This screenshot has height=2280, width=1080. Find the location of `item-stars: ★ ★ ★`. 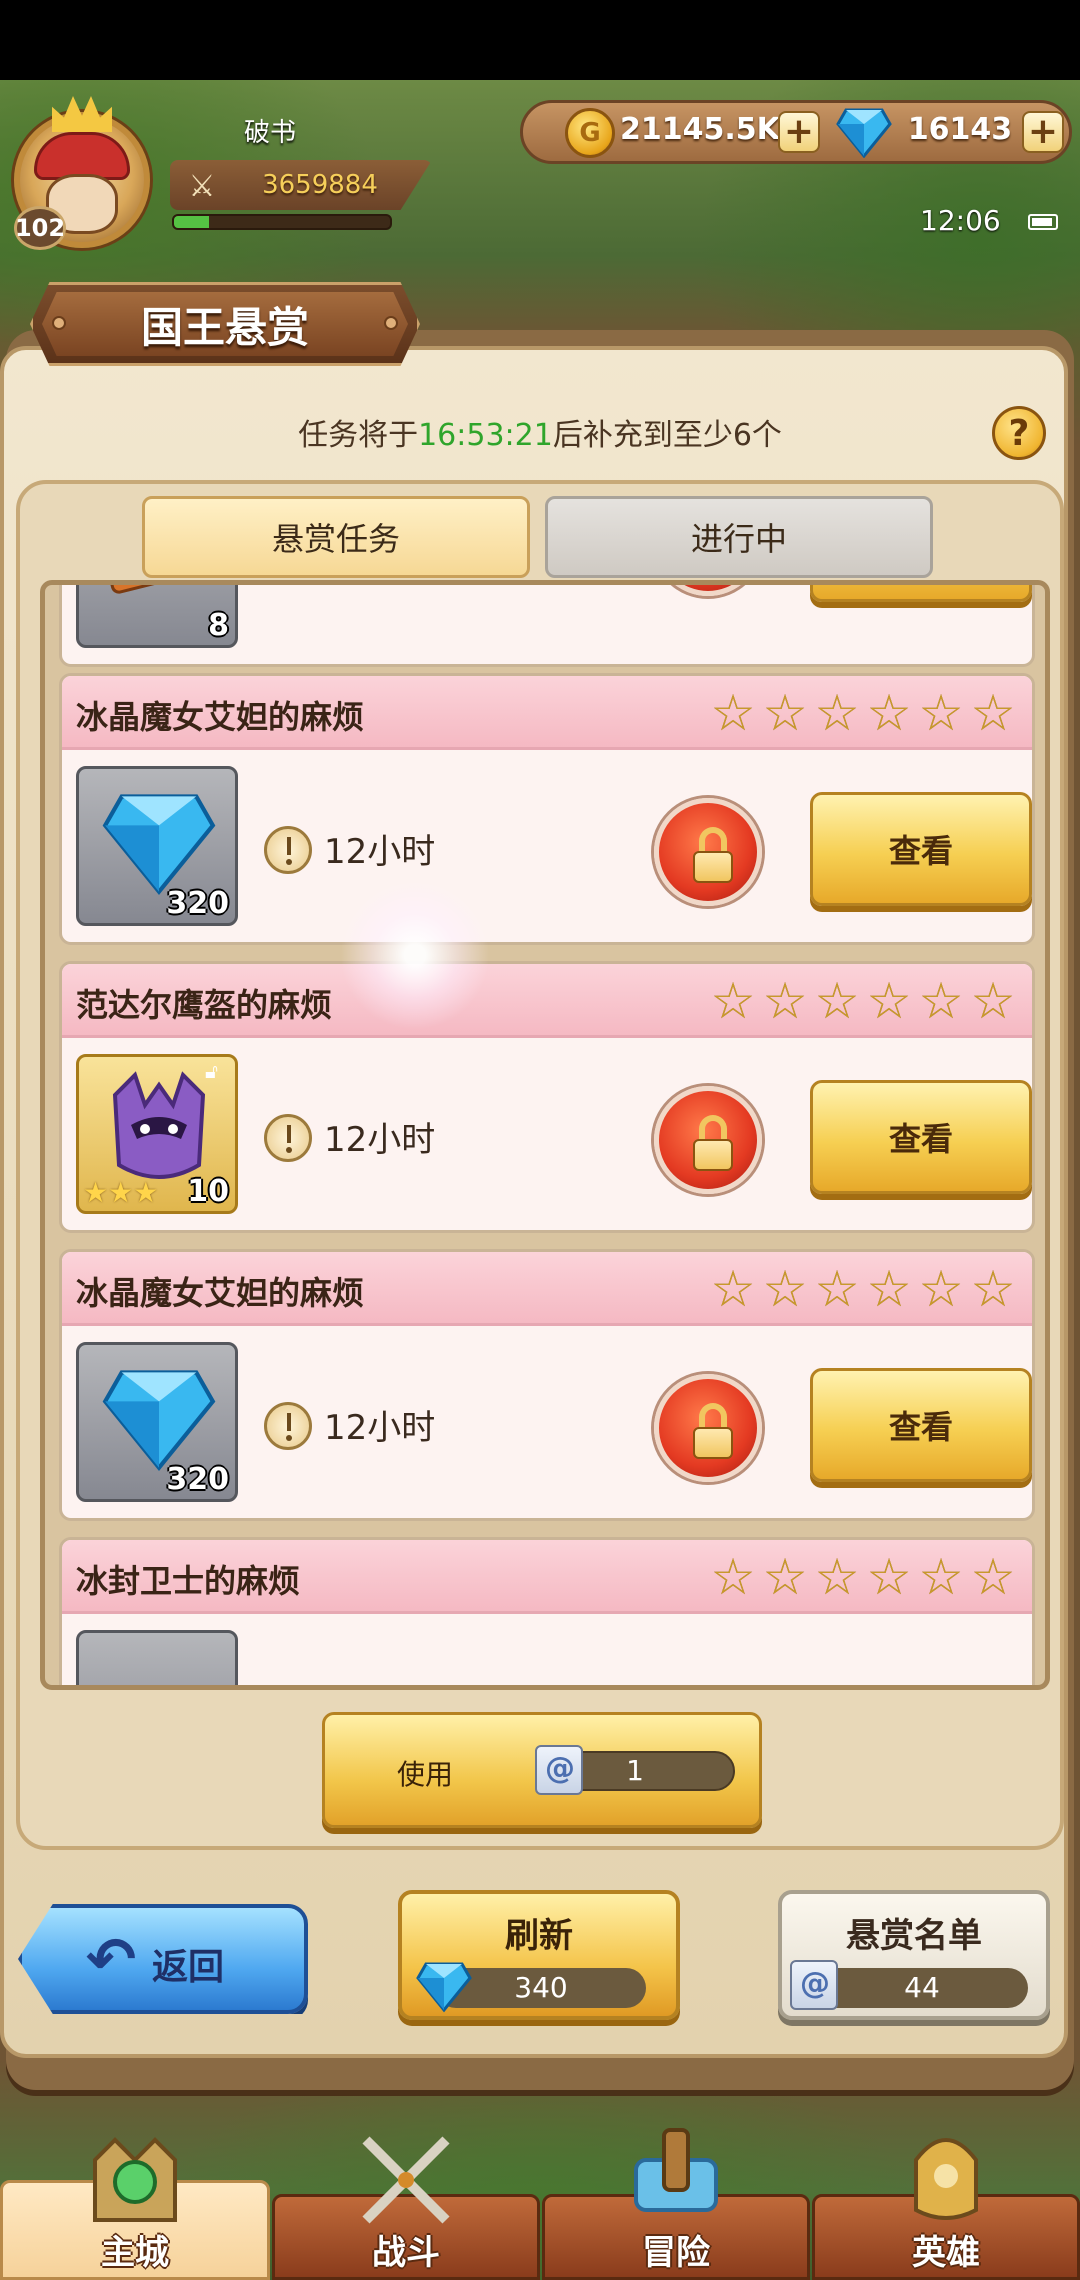

item-stars: ★ ★ ★ is located at coordinates (120, 1193).